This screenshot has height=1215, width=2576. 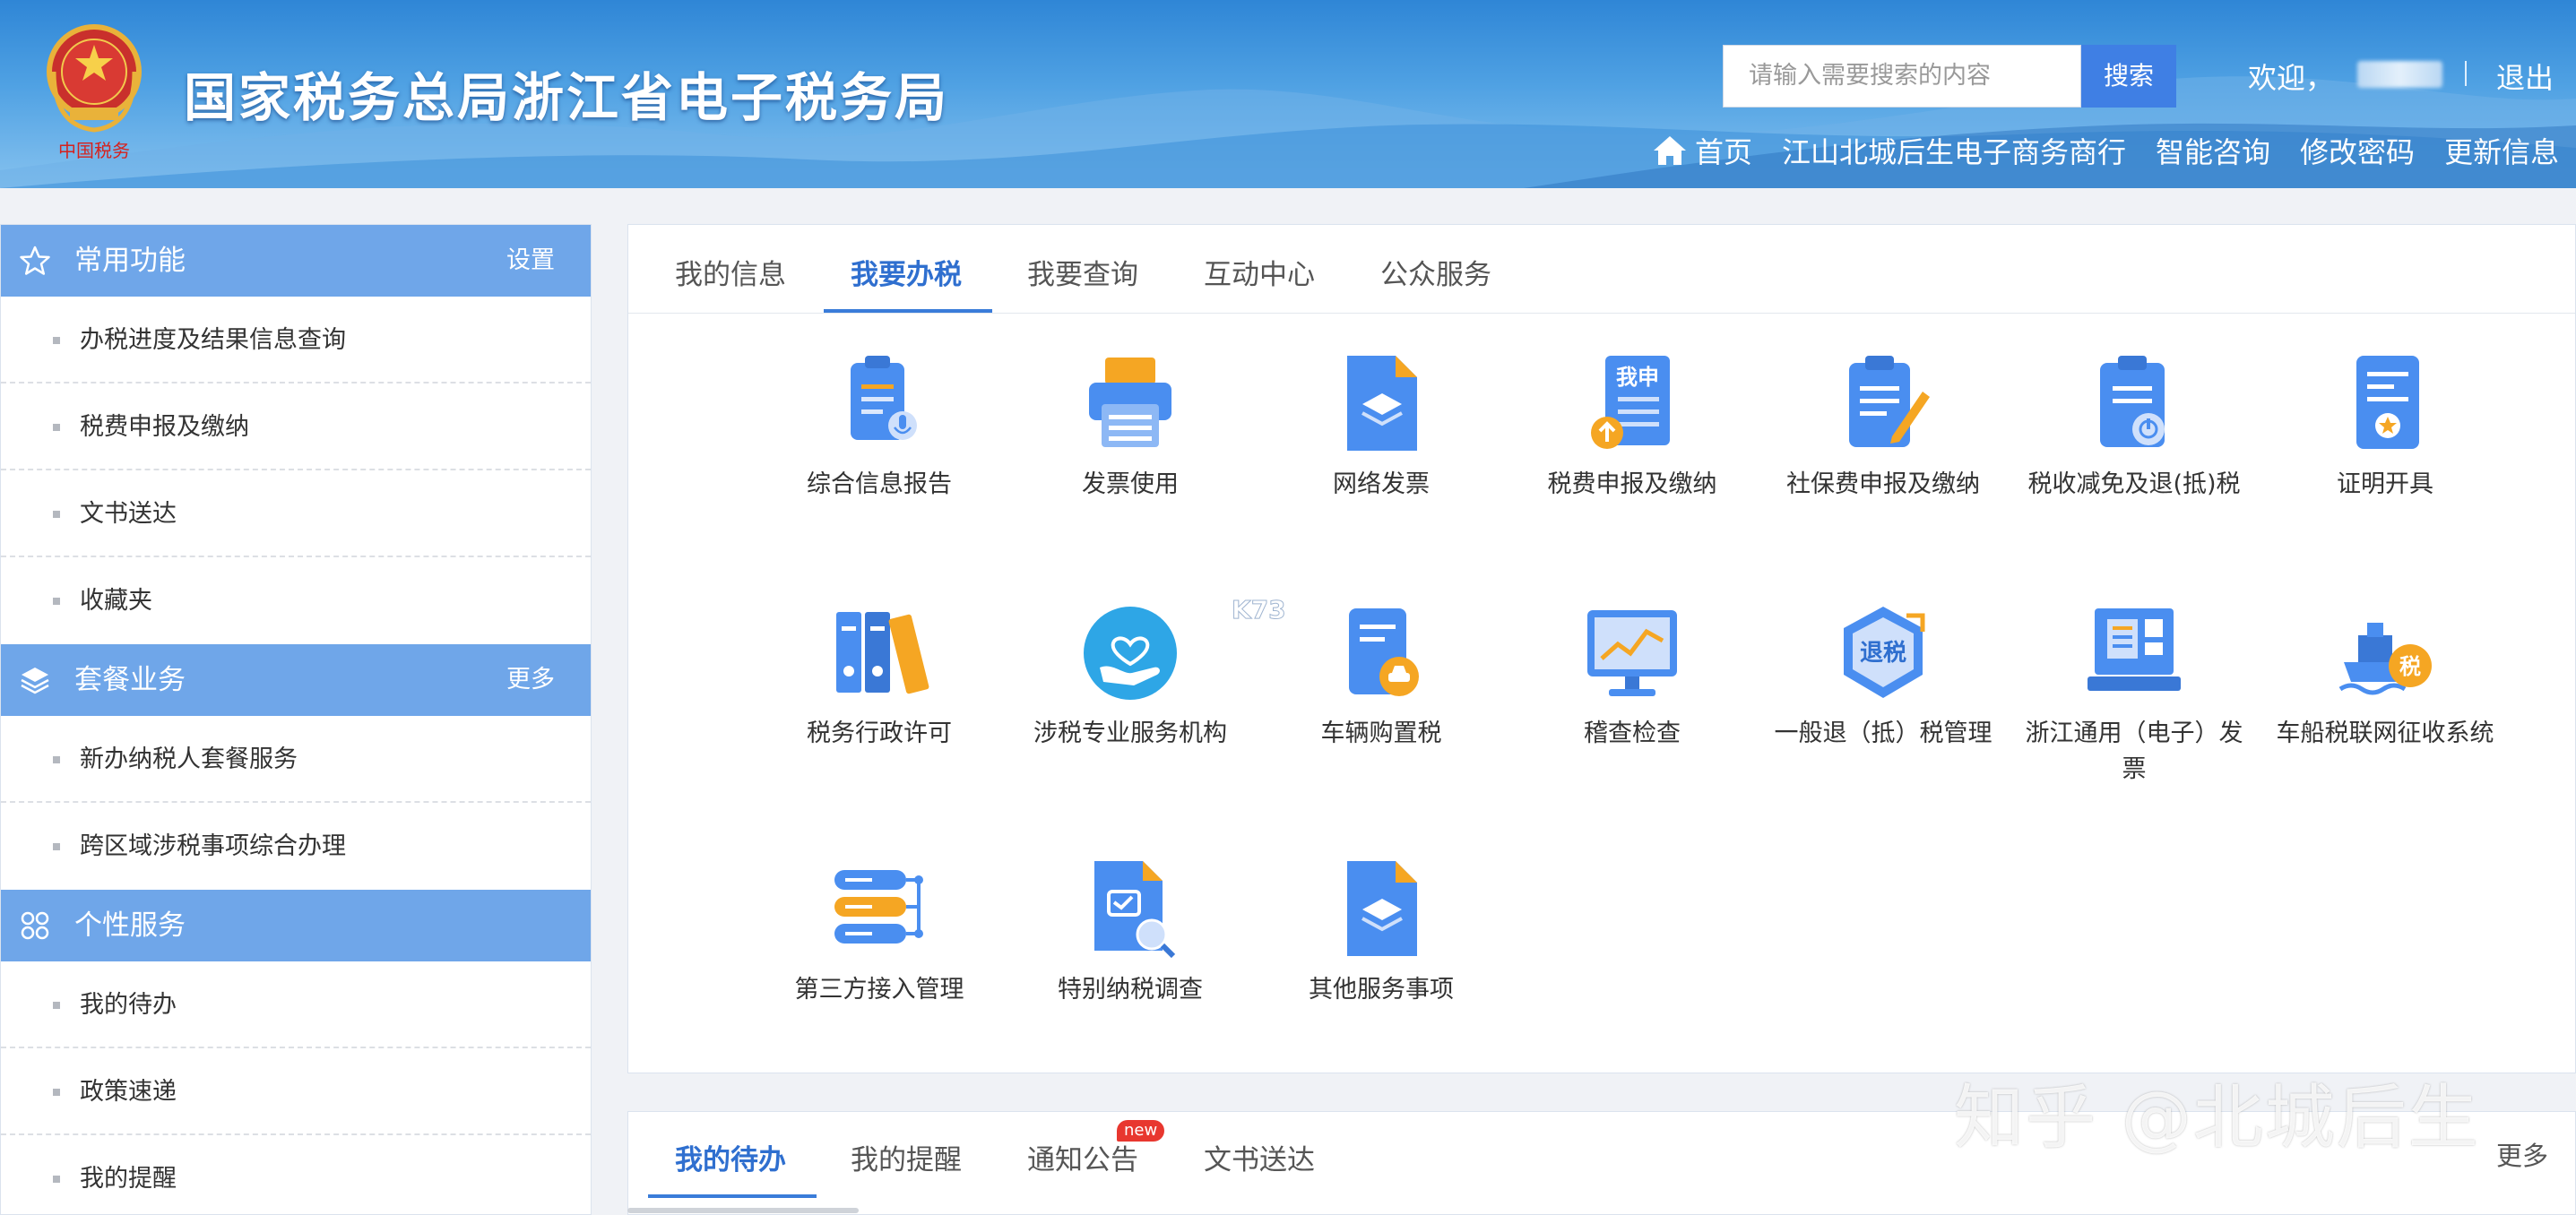 What do you see at coordinates (1082, 1157) in the screenshot?
I see `tab-notices: 通知公告` at bounding box center [1082, 1157].